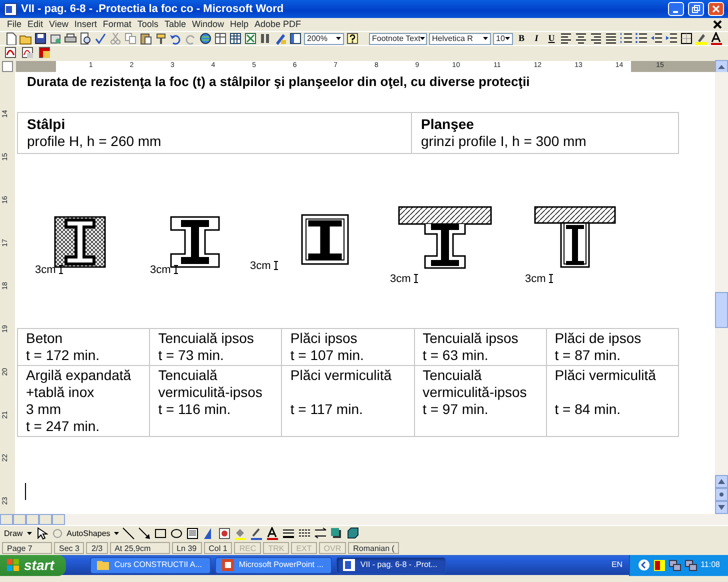  I want to click on font-size-combo: 10, so click(503, 38).